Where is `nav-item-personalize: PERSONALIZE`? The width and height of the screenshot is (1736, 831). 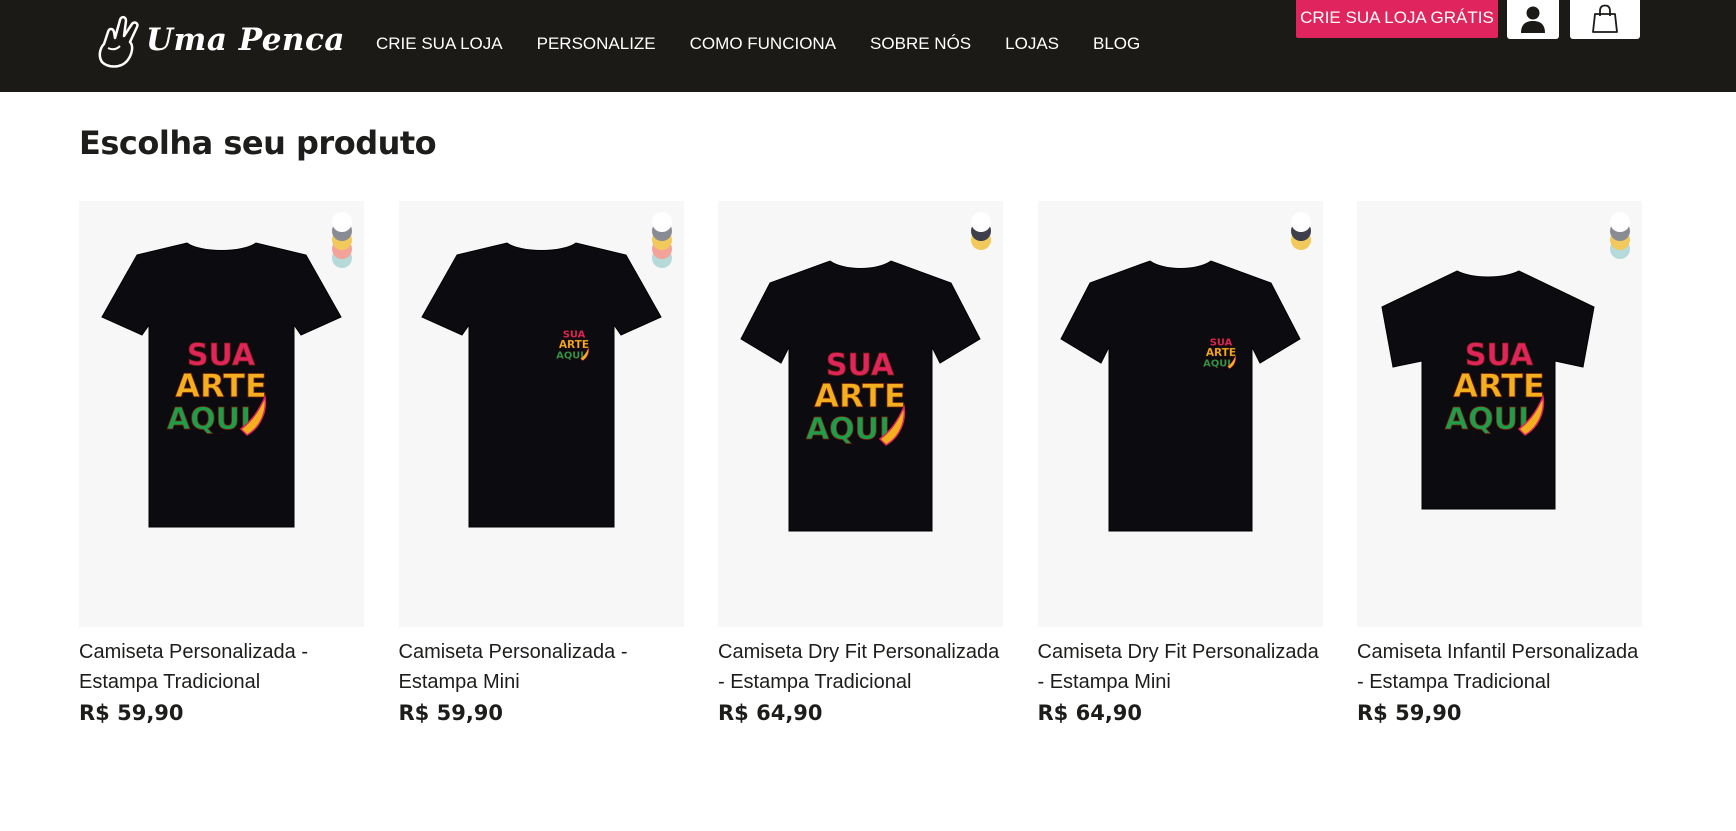 nav-item-personalize: PERSONALIZE is located at coordinates (596, 44).